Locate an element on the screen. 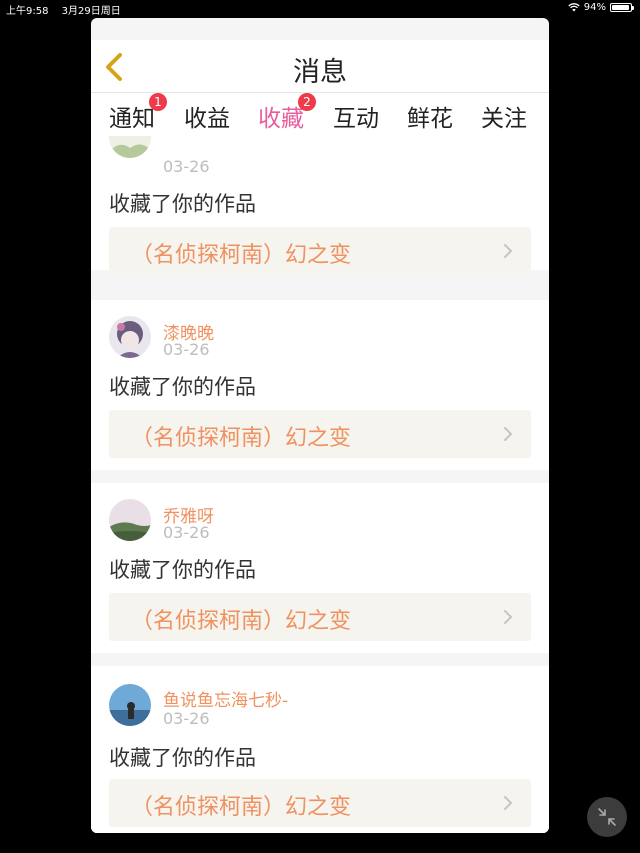  unread-badge: 1 is located at coordinates (158, 102).